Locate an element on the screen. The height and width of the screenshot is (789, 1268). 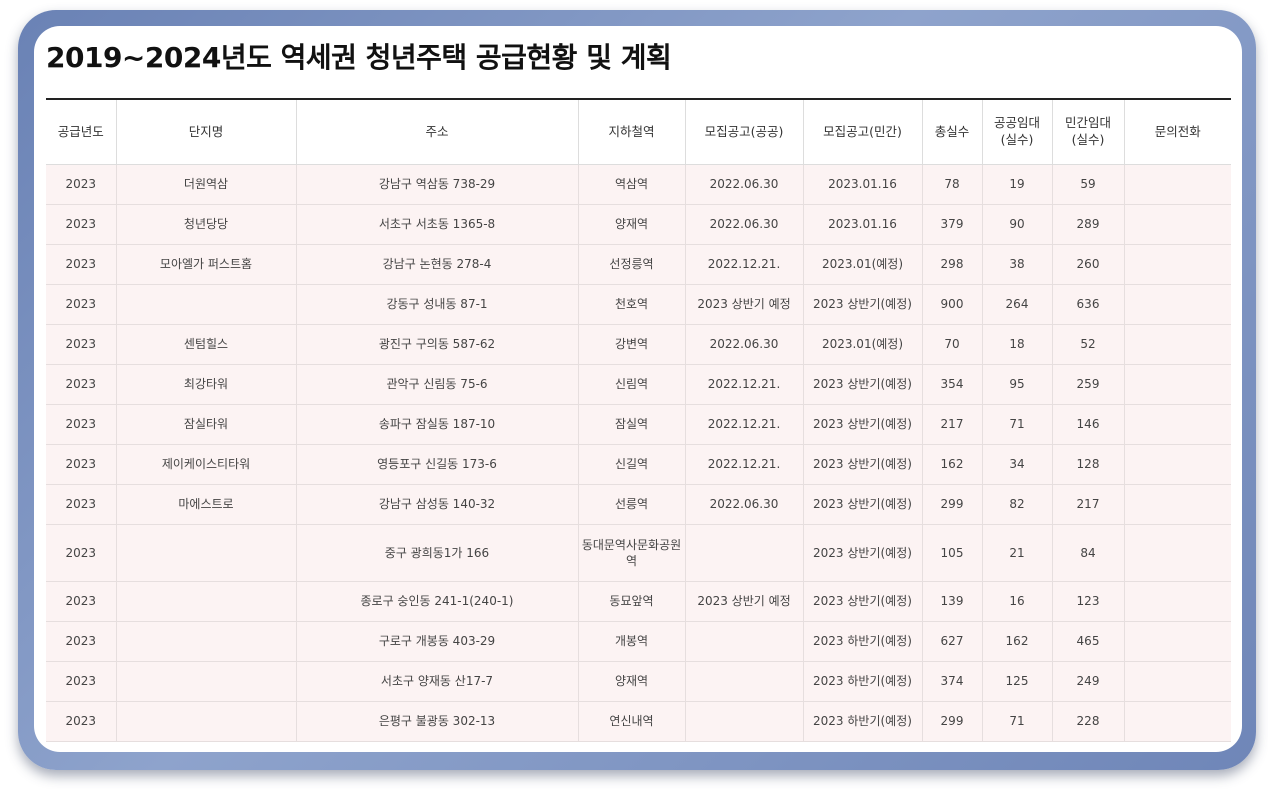
table-cell: 84 is located at coordinates (1088, 553).